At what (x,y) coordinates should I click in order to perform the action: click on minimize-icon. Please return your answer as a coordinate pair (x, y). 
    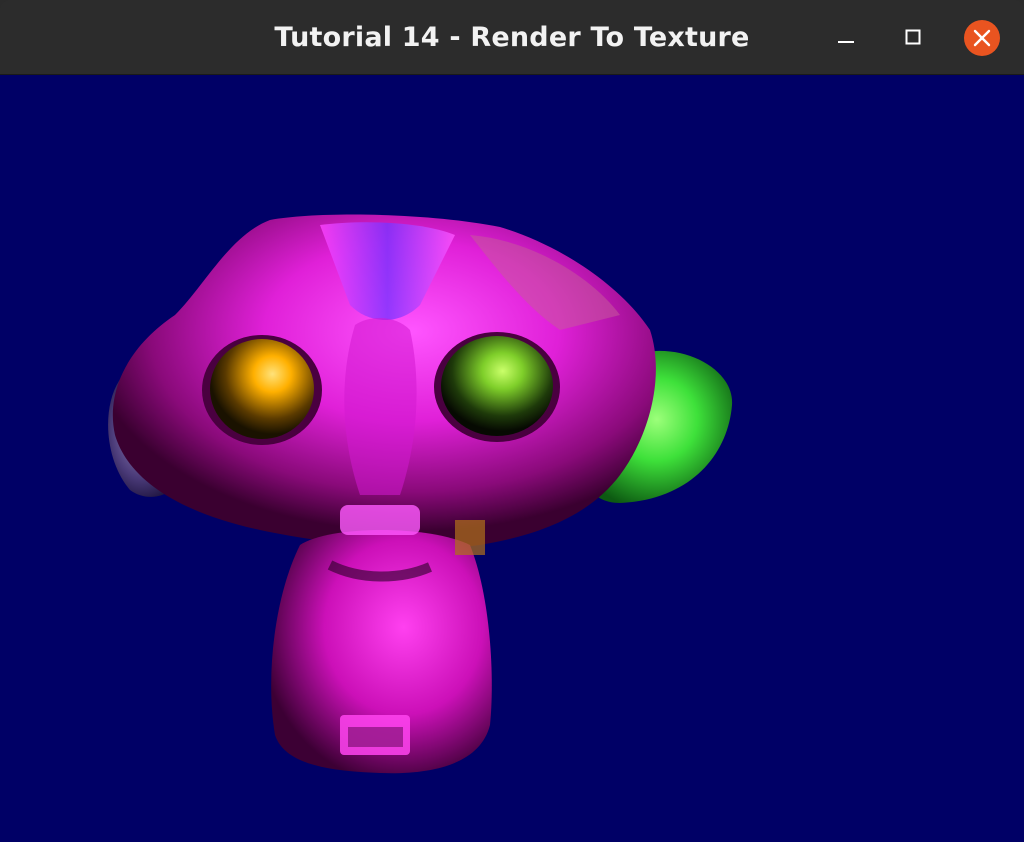
    Looking at the image, I should click on (846, 42).